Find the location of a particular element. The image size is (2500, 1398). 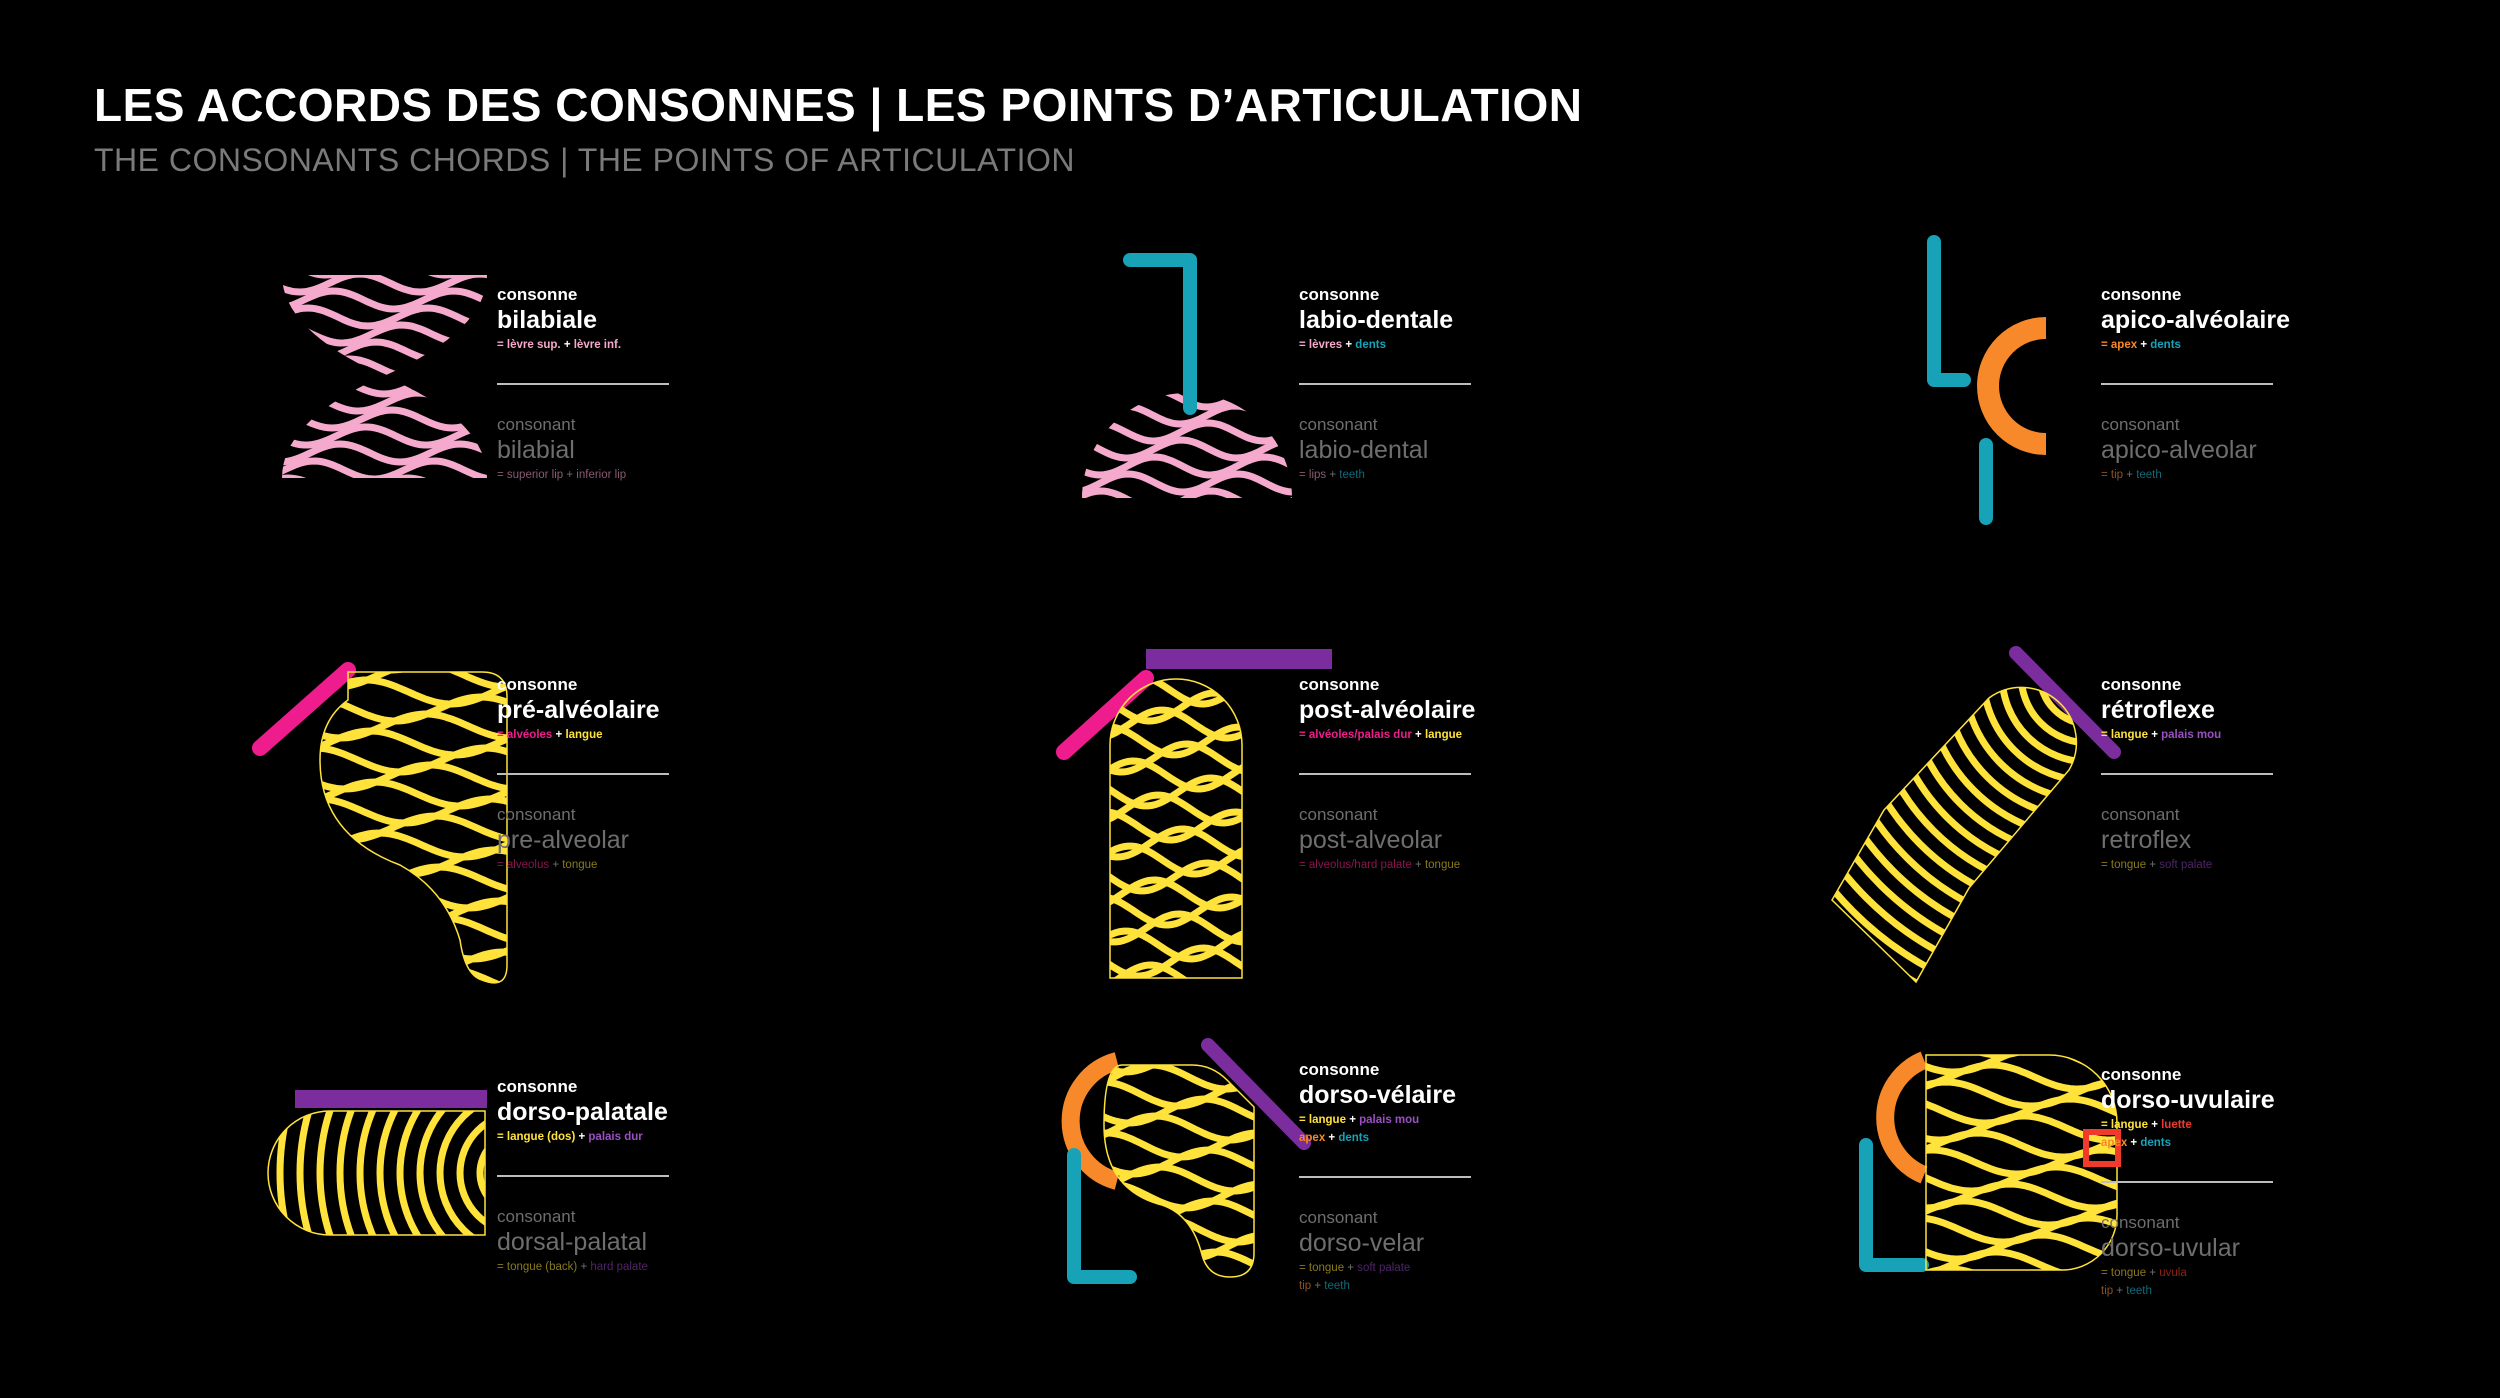

part-term: = apex is located at coordinates (2119, 345).